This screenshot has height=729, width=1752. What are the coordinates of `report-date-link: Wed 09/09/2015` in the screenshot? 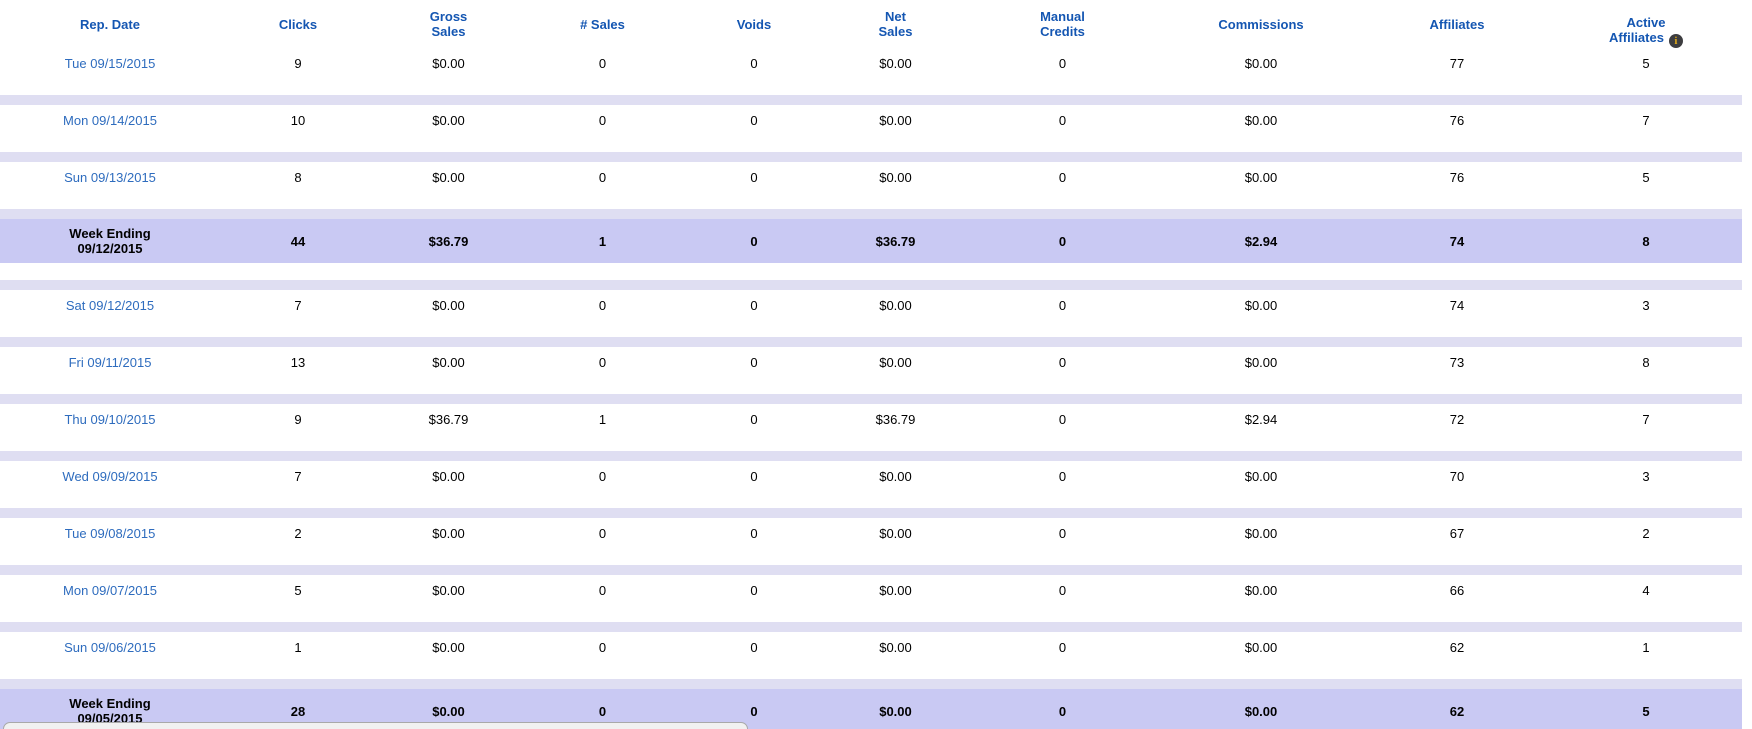 It's located at (109, 476).